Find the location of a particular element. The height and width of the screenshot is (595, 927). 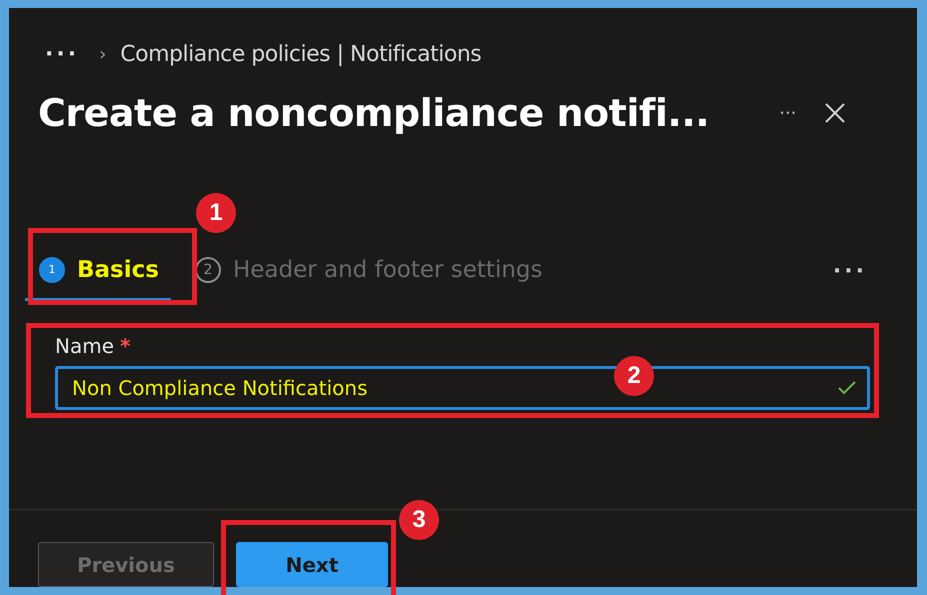

step-badge: 1 is located at coordinates (216, 213).